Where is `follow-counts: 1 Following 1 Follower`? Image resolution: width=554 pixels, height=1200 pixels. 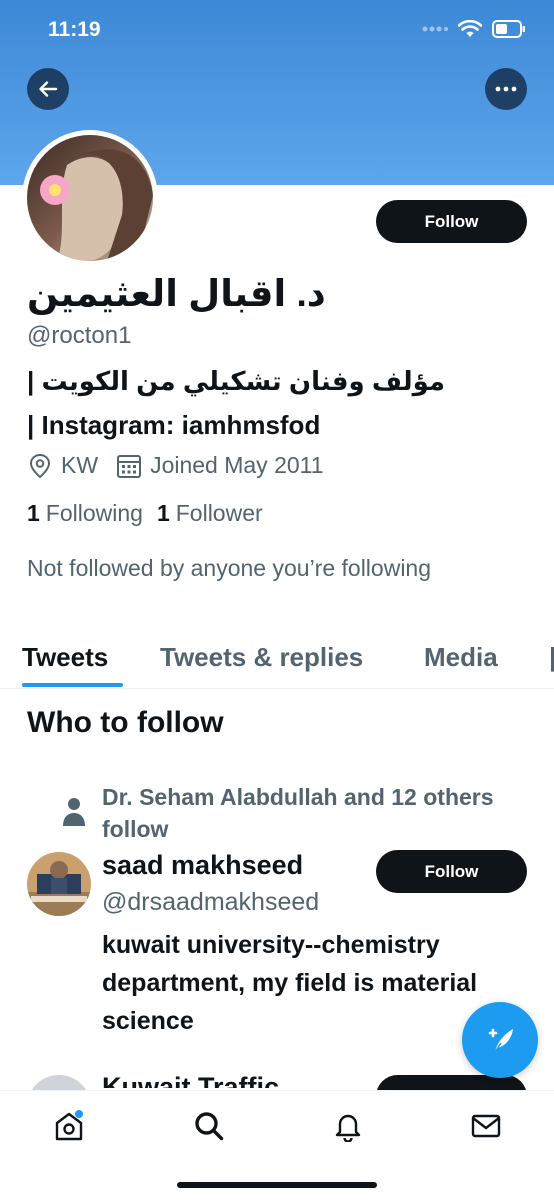
follow-counts: 1 Following 1 Follower is located at coordinates (152, 513).